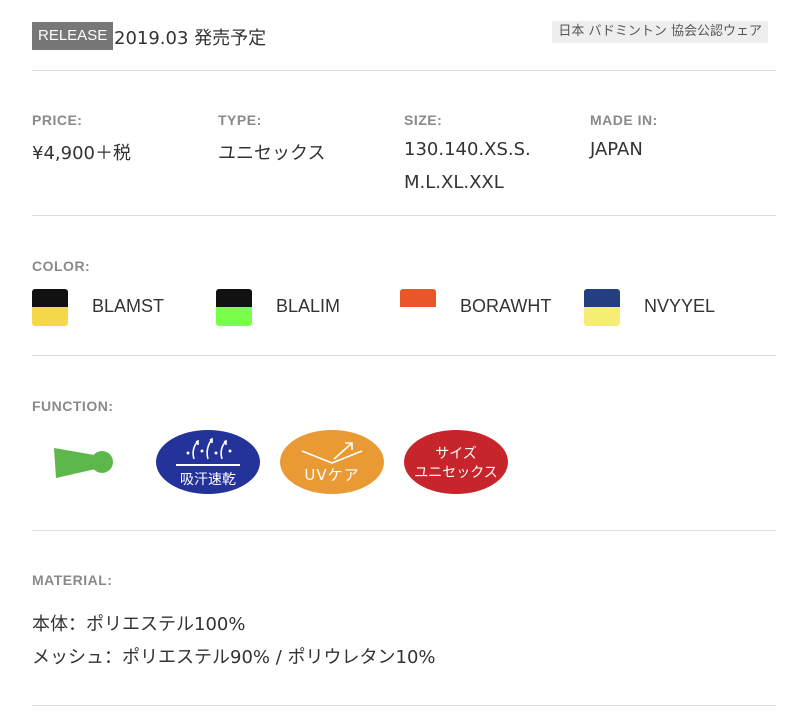  Describe the element at coordinates (240, 120) in the screenshot. I see `type-label: TYPE:` at that location.